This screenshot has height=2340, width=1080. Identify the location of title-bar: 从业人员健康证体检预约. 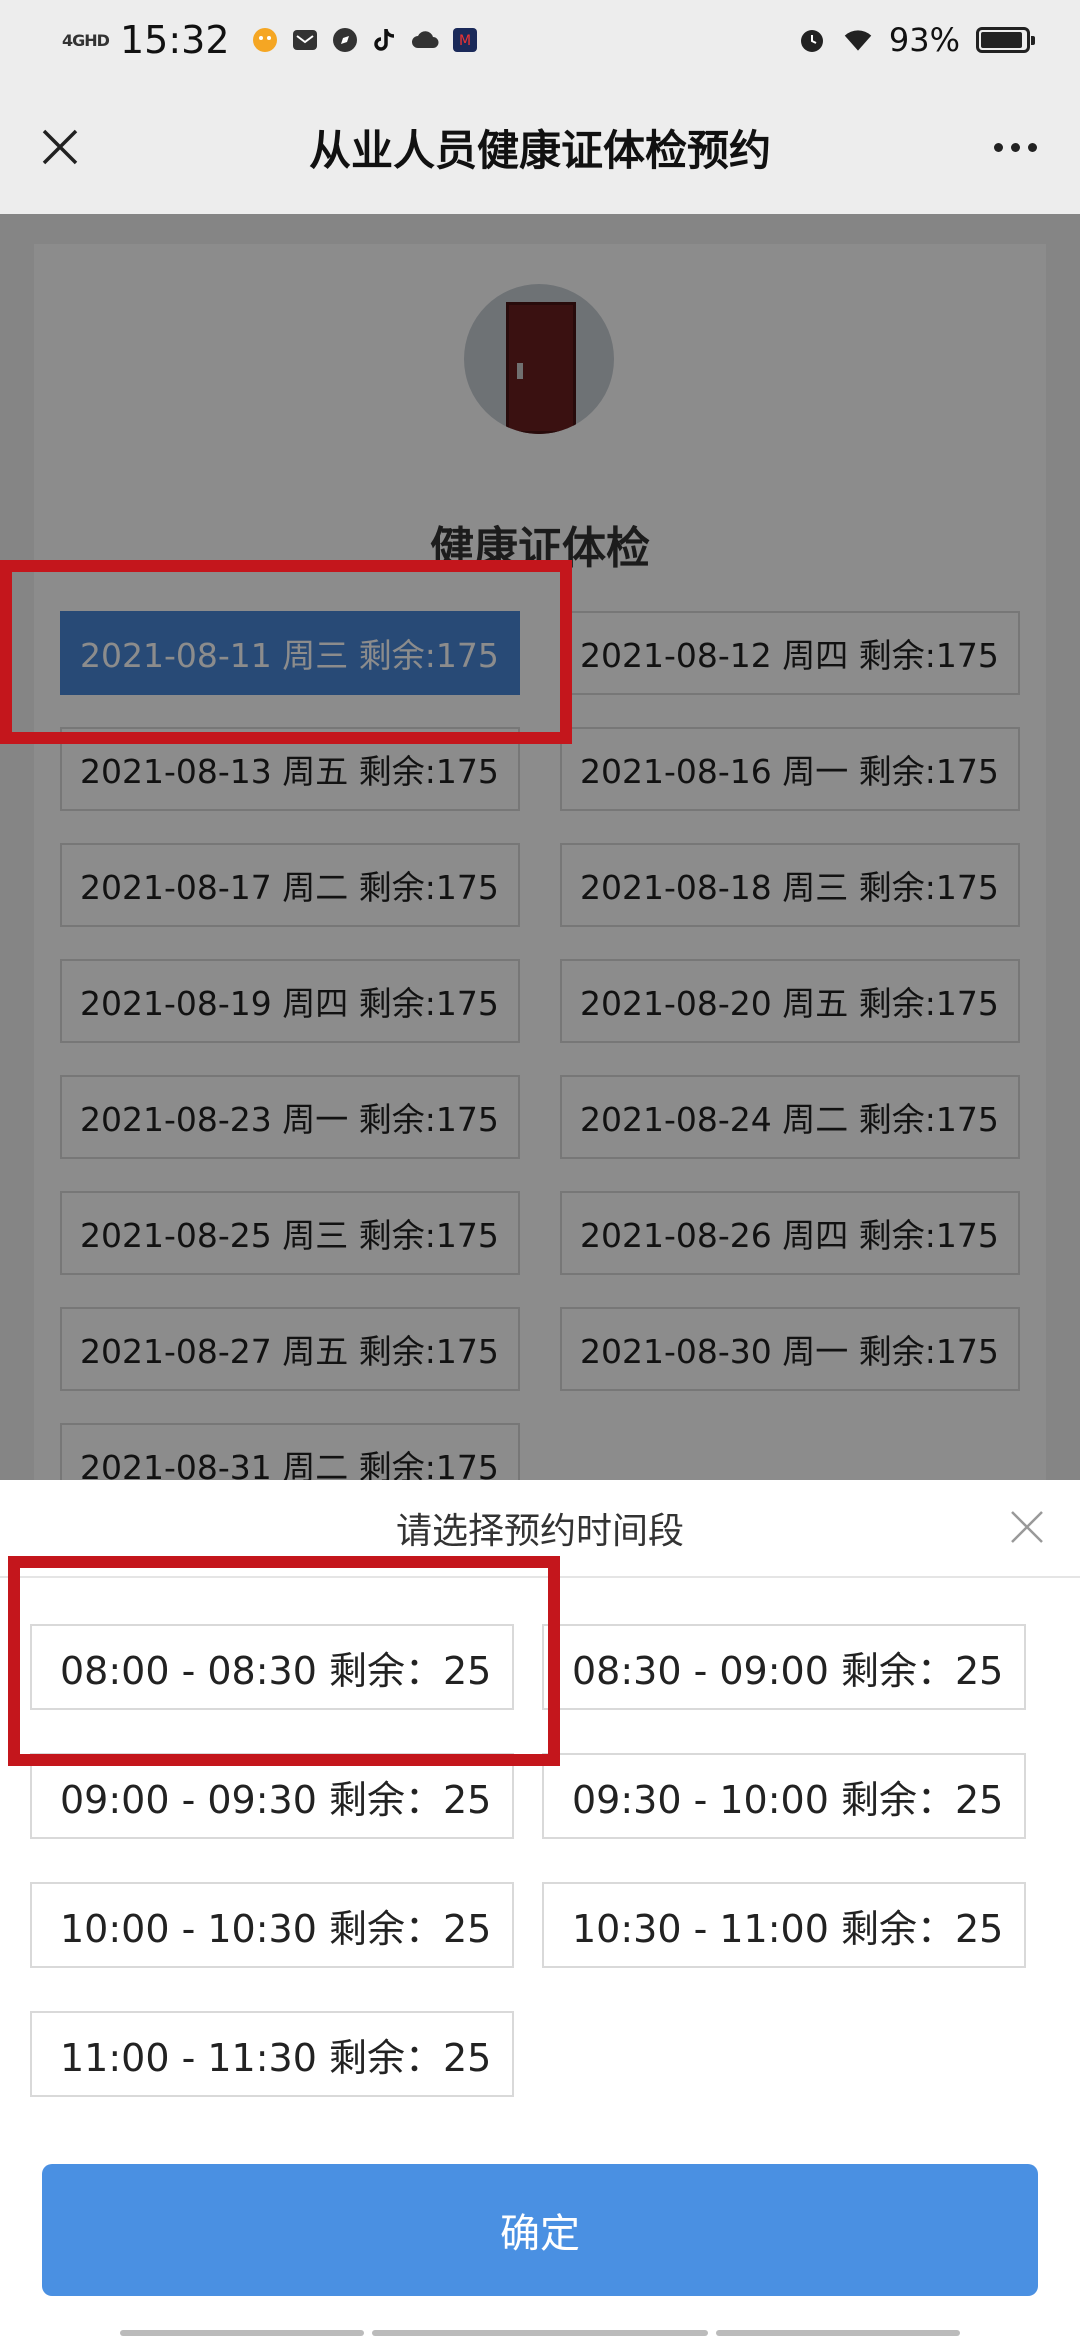
(540, 147).